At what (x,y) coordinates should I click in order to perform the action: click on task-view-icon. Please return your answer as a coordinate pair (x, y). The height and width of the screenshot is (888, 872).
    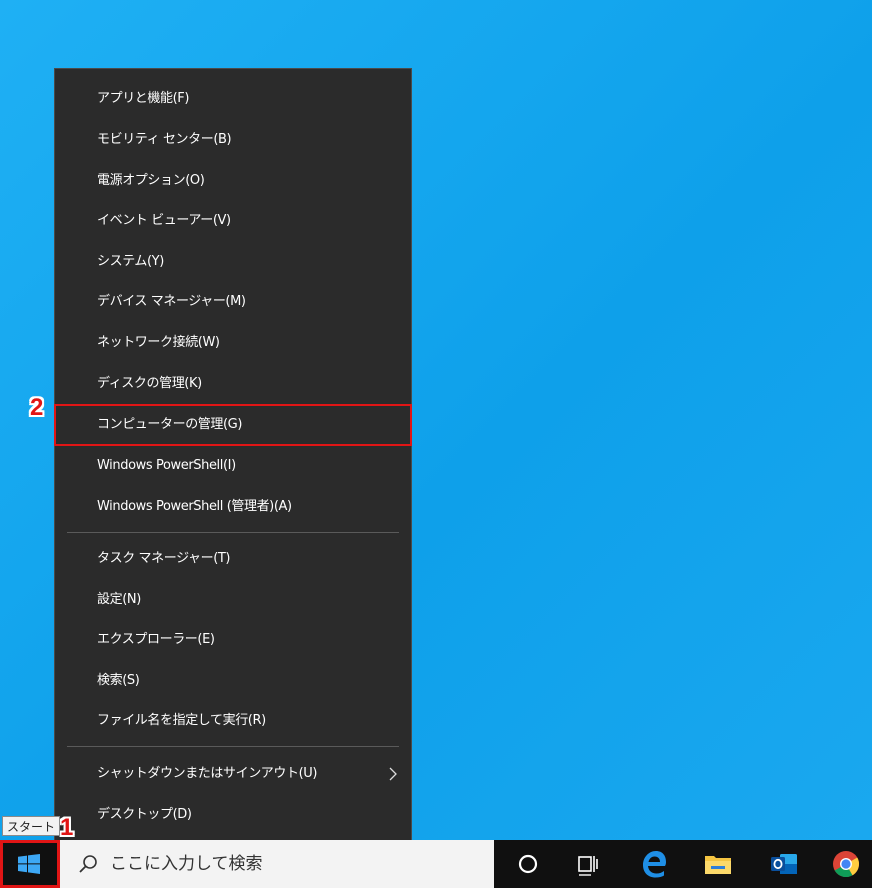
    Looking at the image, I should click on (588, 864).